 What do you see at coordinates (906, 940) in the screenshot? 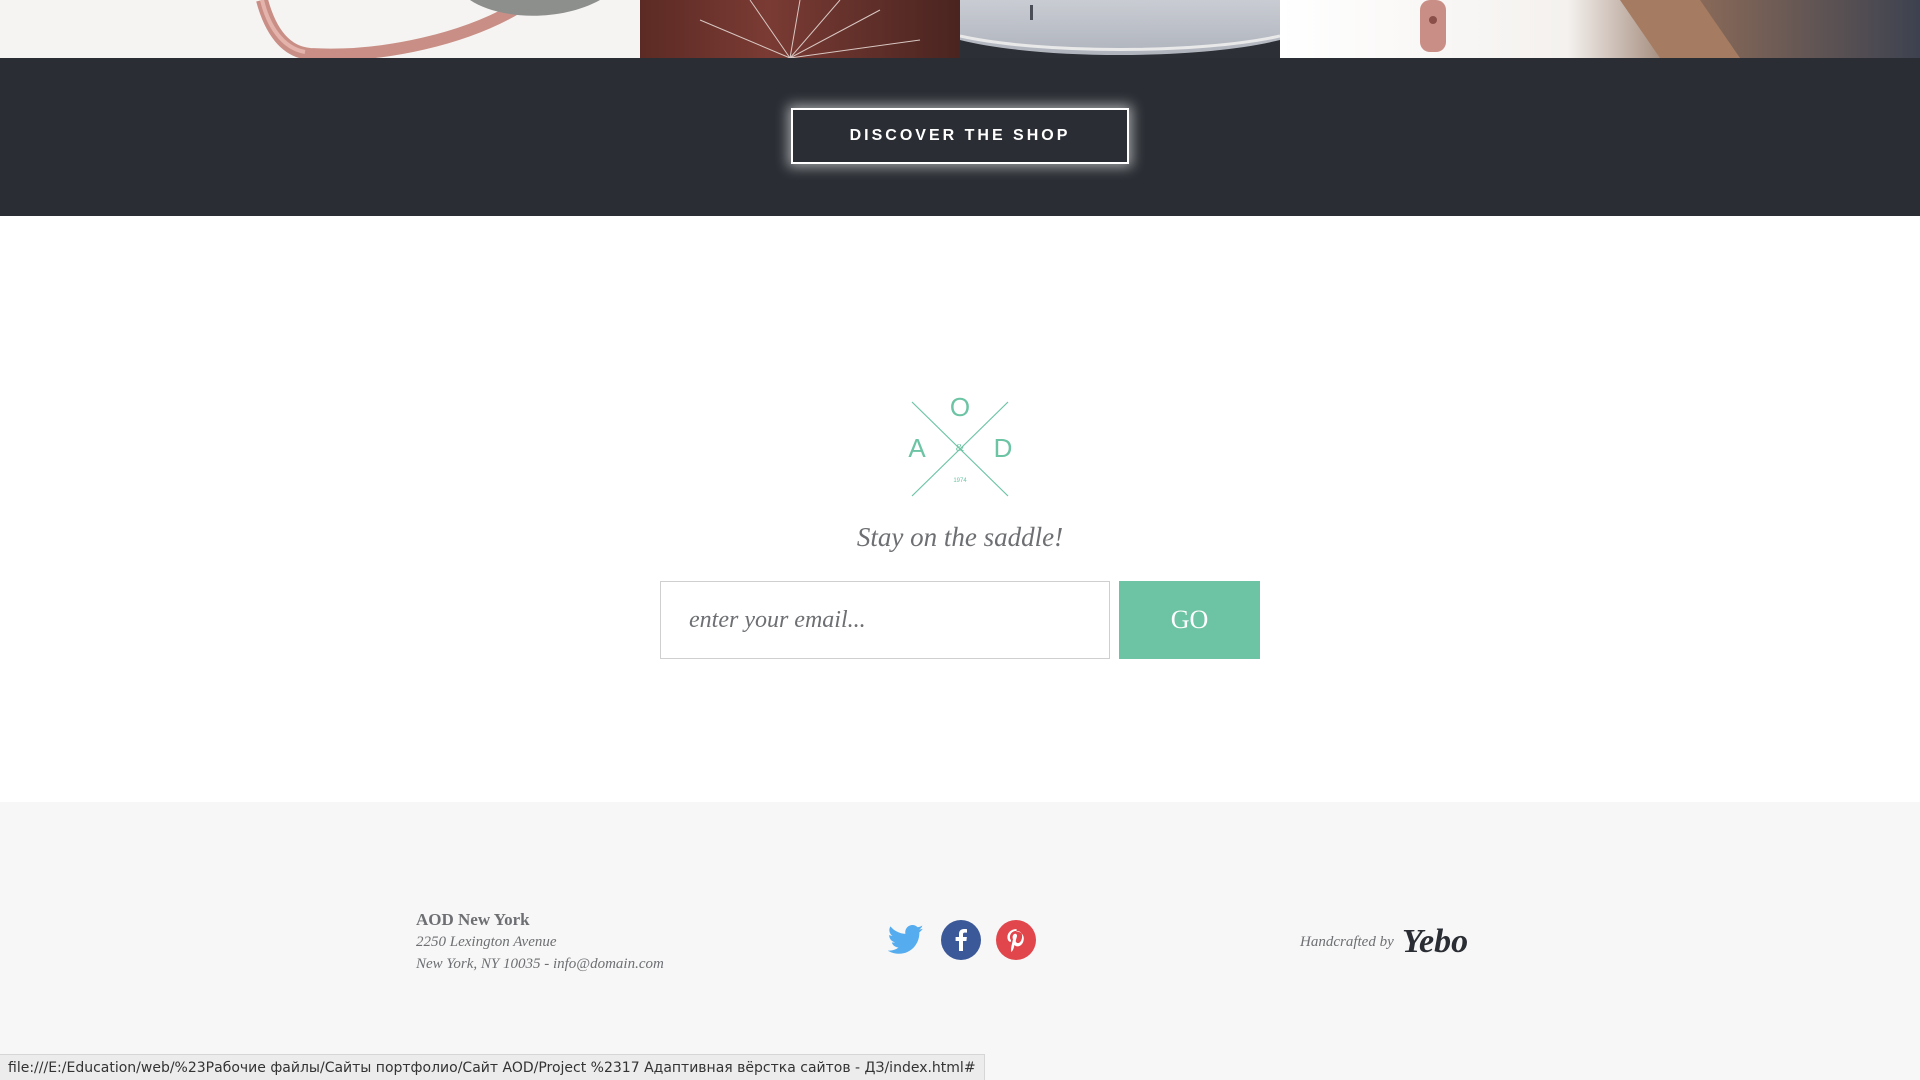
I see `twitter-icon` at bounding box center [906, 940].